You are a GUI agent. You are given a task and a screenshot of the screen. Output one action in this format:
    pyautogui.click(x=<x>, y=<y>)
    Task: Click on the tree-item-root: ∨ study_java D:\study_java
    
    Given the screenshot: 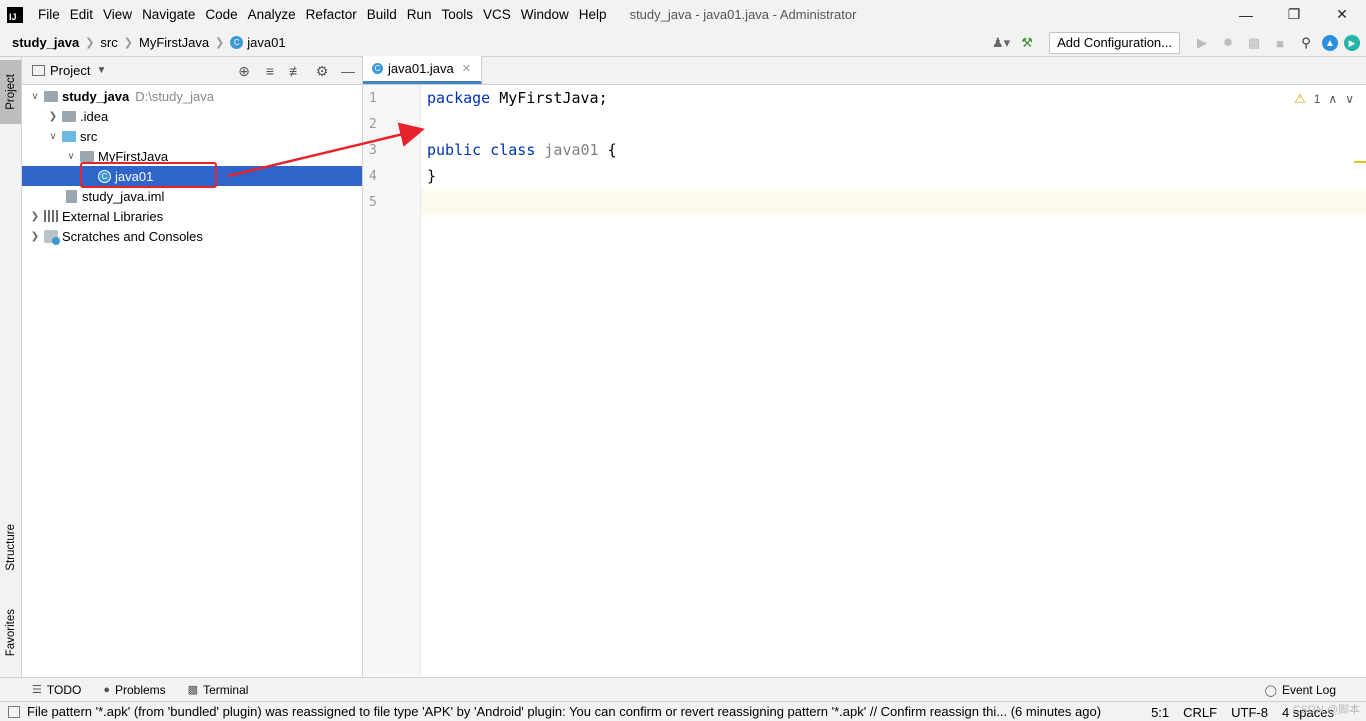 What is the action you would take?
    pyautogui.click(x=192, y=96)
    